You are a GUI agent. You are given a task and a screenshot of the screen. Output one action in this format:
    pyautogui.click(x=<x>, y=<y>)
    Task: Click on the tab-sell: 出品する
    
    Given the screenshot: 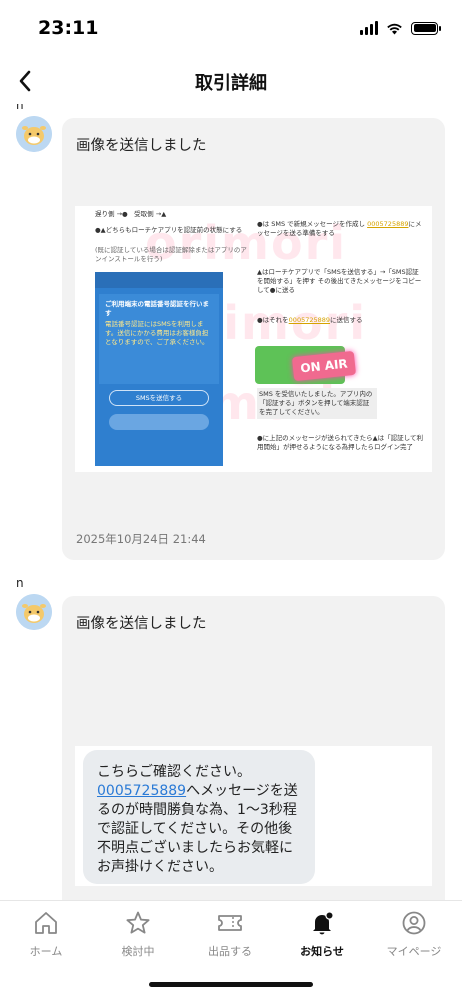 What is the action you would take?
    pyautogui.click(x=230, y=934)
    